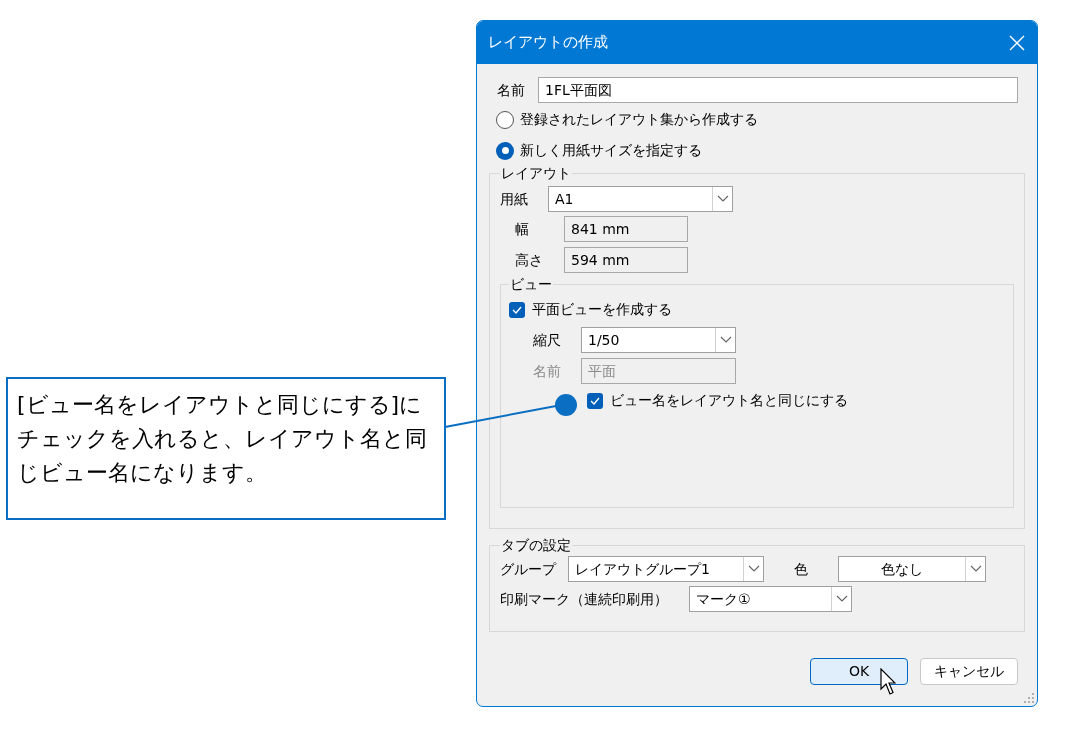 Image resolution: width=1073 pixels, height=731 pixels. Describe the element at coordinates (529, 569) in the screenshot. I see `field-label: グループ` at that location.